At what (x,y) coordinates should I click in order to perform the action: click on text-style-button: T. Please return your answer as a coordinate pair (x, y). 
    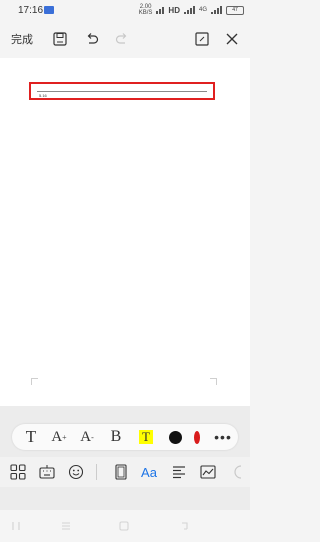
    Looking at the image, I should click on (31, 437).